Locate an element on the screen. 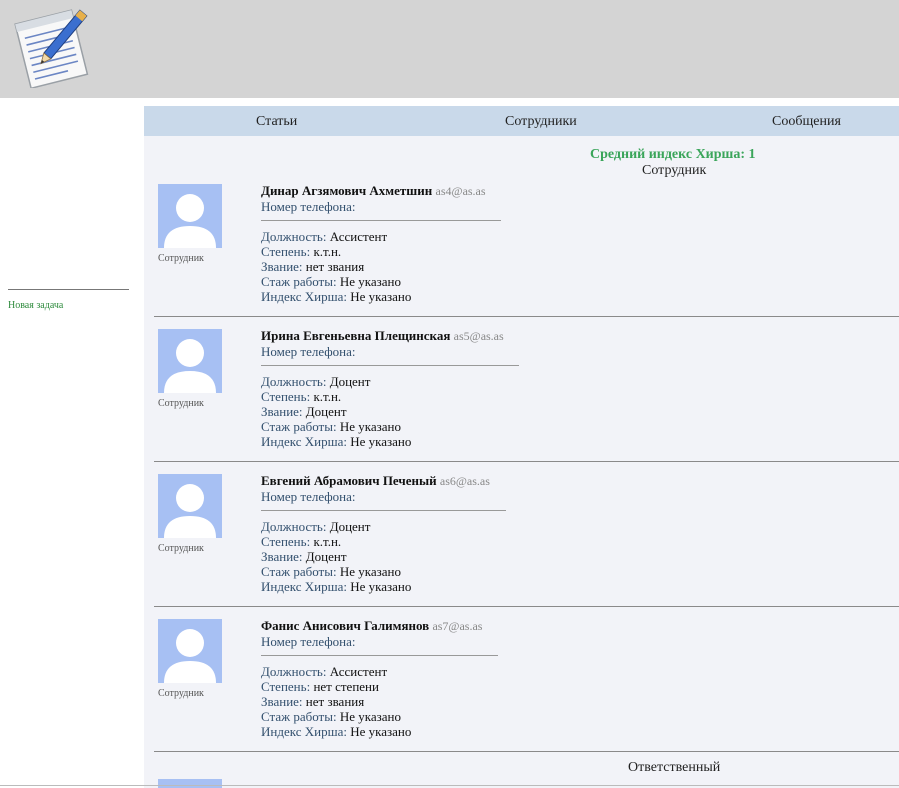  employee-email: as5@as.as is located at coordinates (479, 336).